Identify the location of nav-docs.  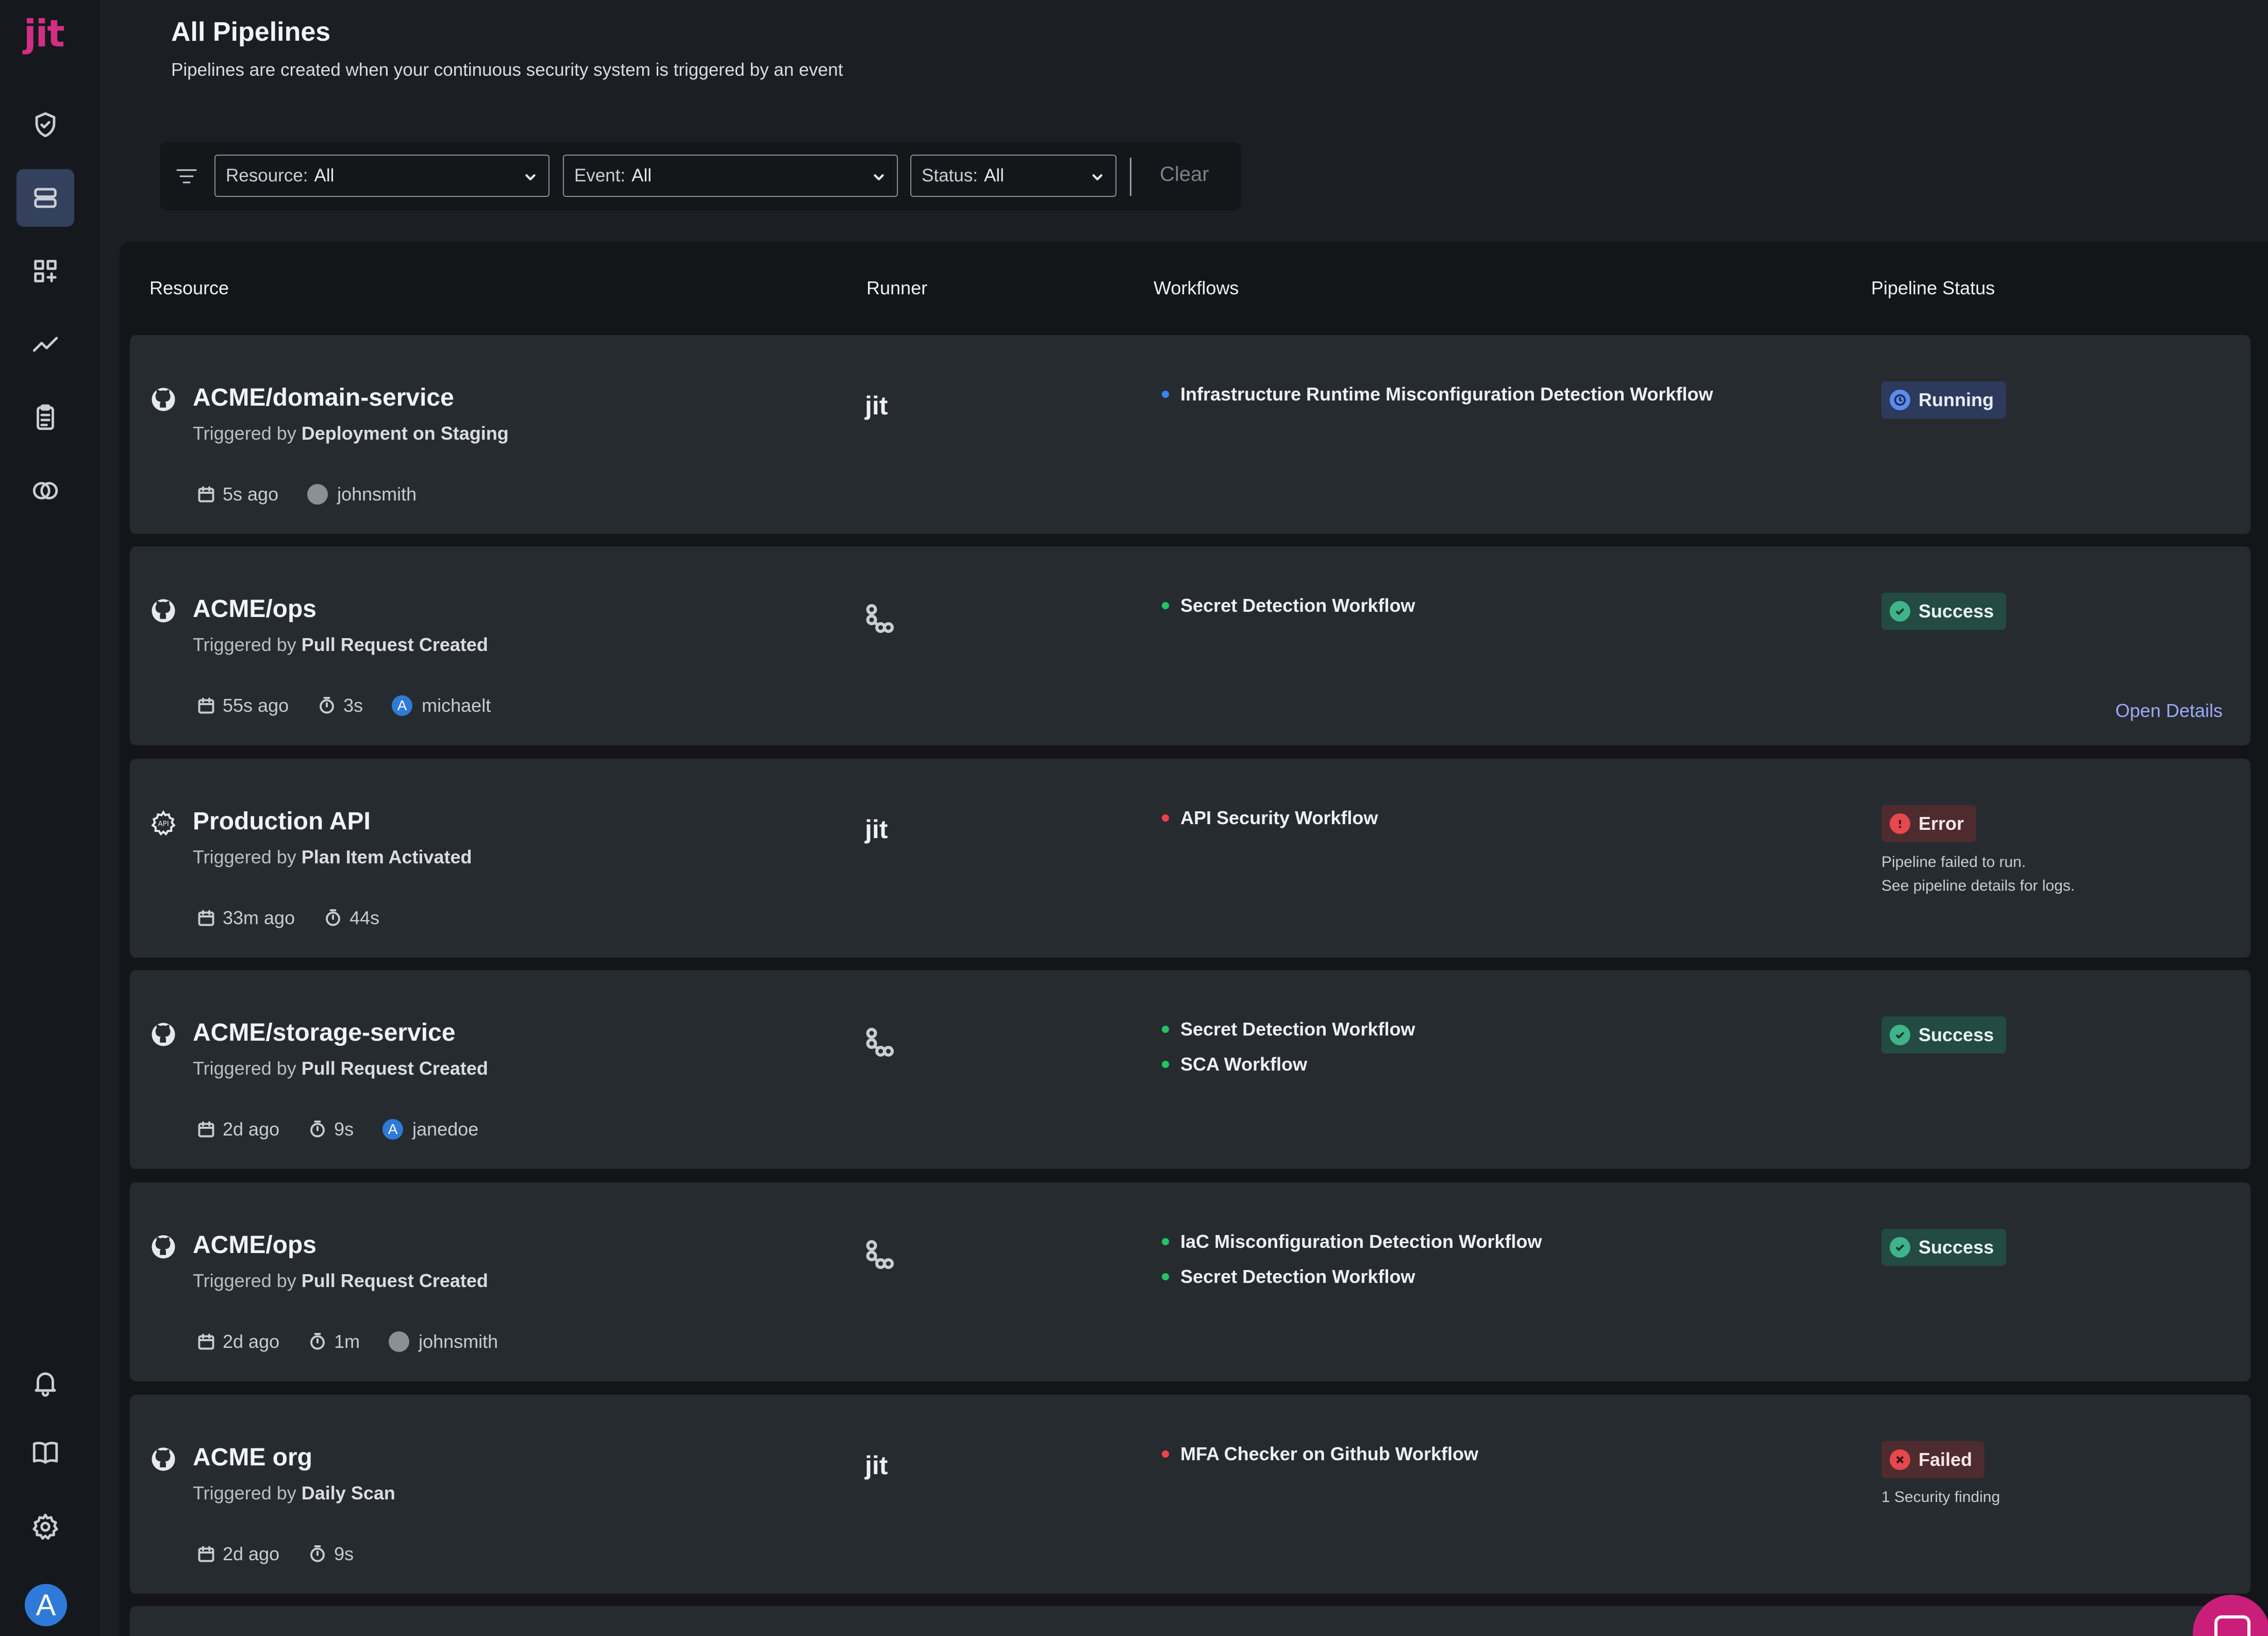
(45, 1452).